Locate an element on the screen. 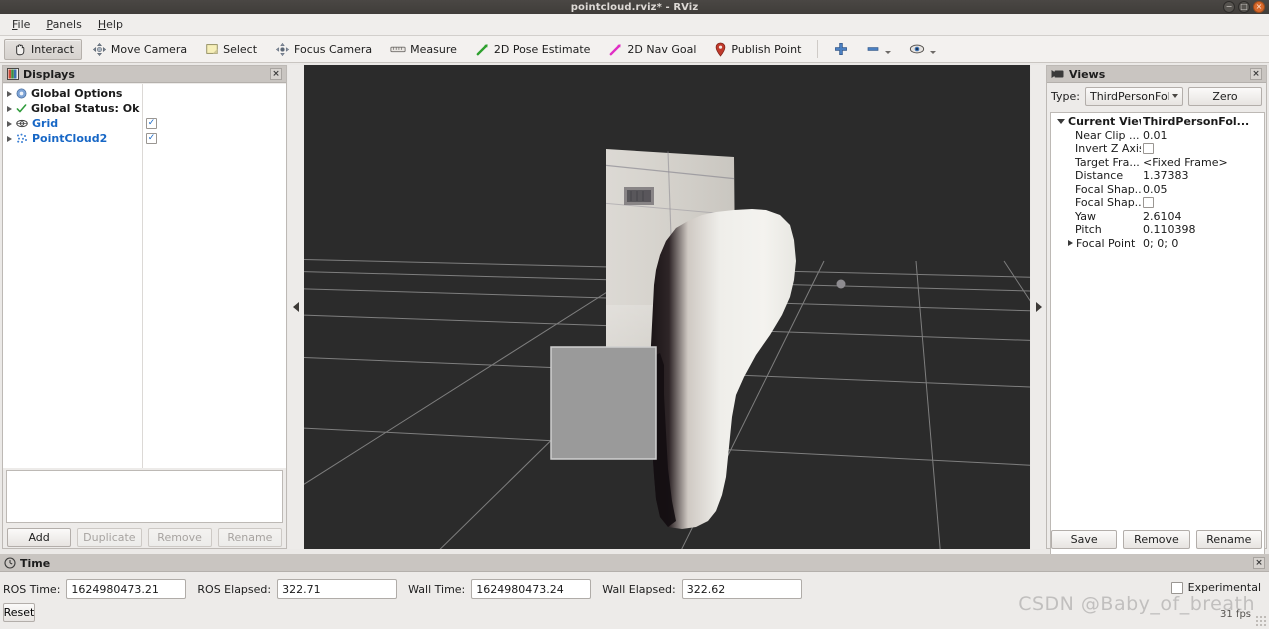 This screenshot has width=1269, height=629. displays-close-icon: × is located at coordinates (276, 74).